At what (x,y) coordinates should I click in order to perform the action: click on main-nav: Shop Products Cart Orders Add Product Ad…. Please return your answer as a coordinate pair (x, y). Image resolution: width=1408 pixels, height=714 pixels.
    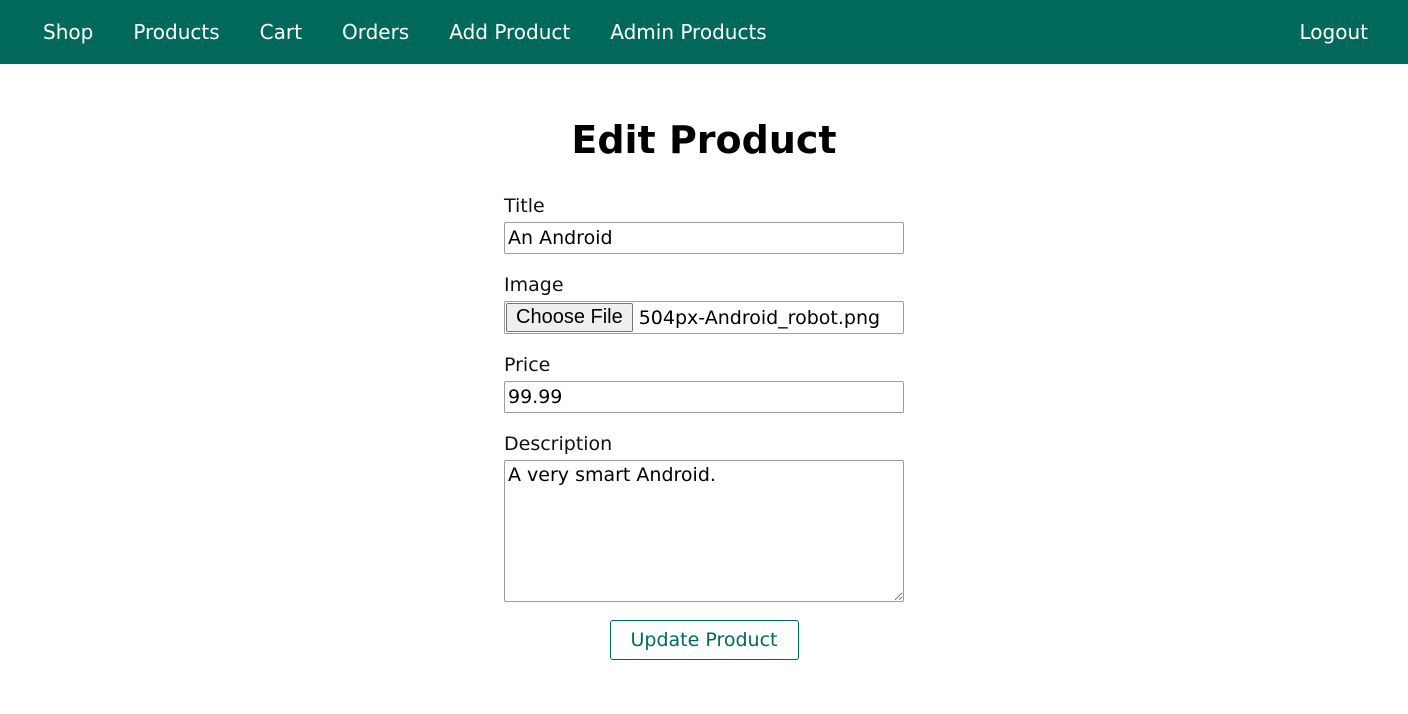
    Looking at the image, I should click on (405, 32).